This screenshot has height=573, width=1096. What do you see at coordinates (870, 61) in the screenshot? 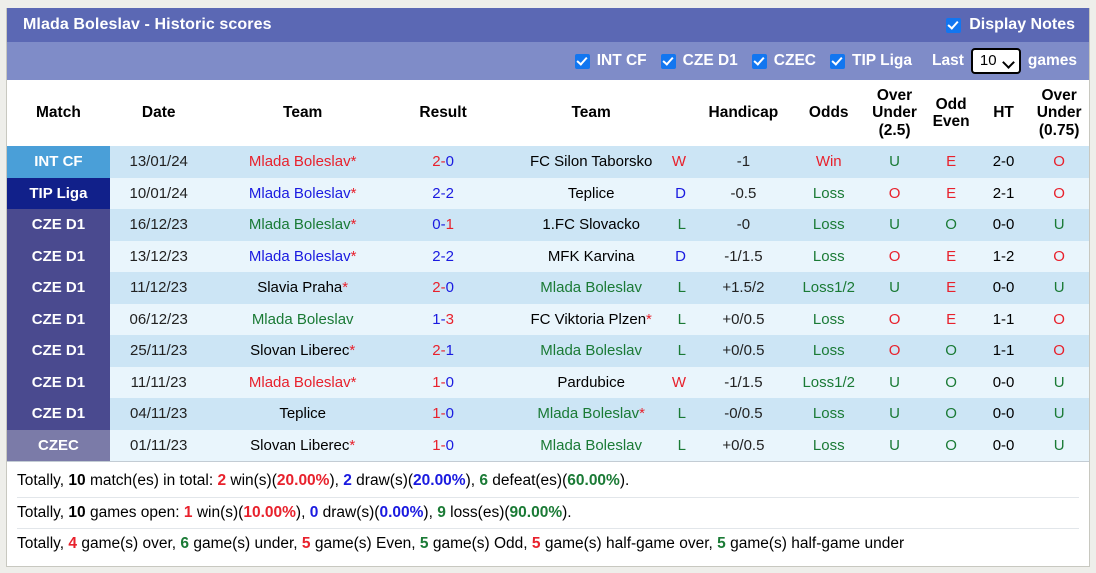
I see `filter-tip-liga: TIP Liga` at bounding box center [870, 61].